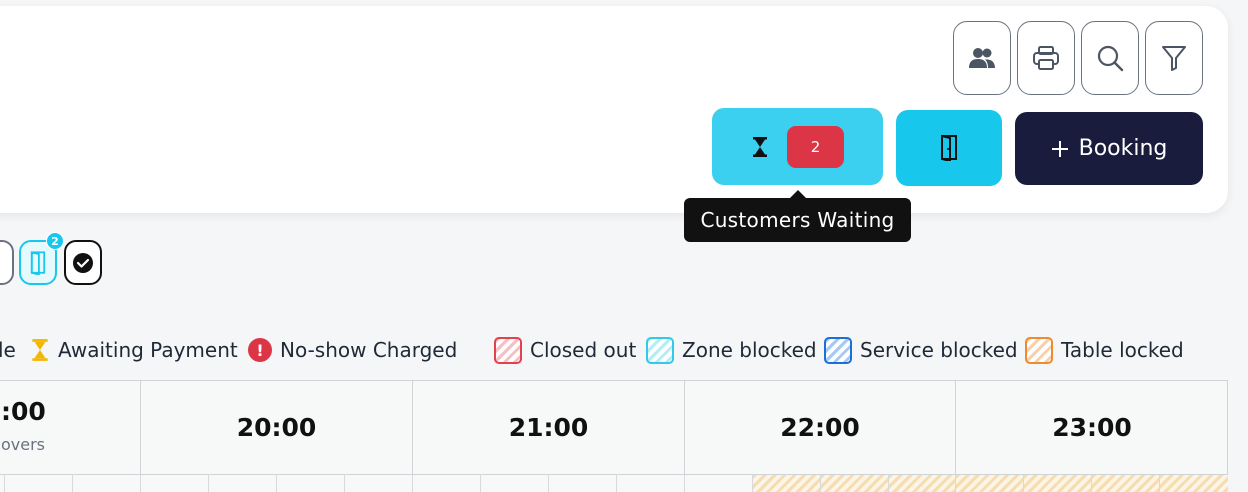  I want to click on legend-item-partial: le, so click(8, 350).